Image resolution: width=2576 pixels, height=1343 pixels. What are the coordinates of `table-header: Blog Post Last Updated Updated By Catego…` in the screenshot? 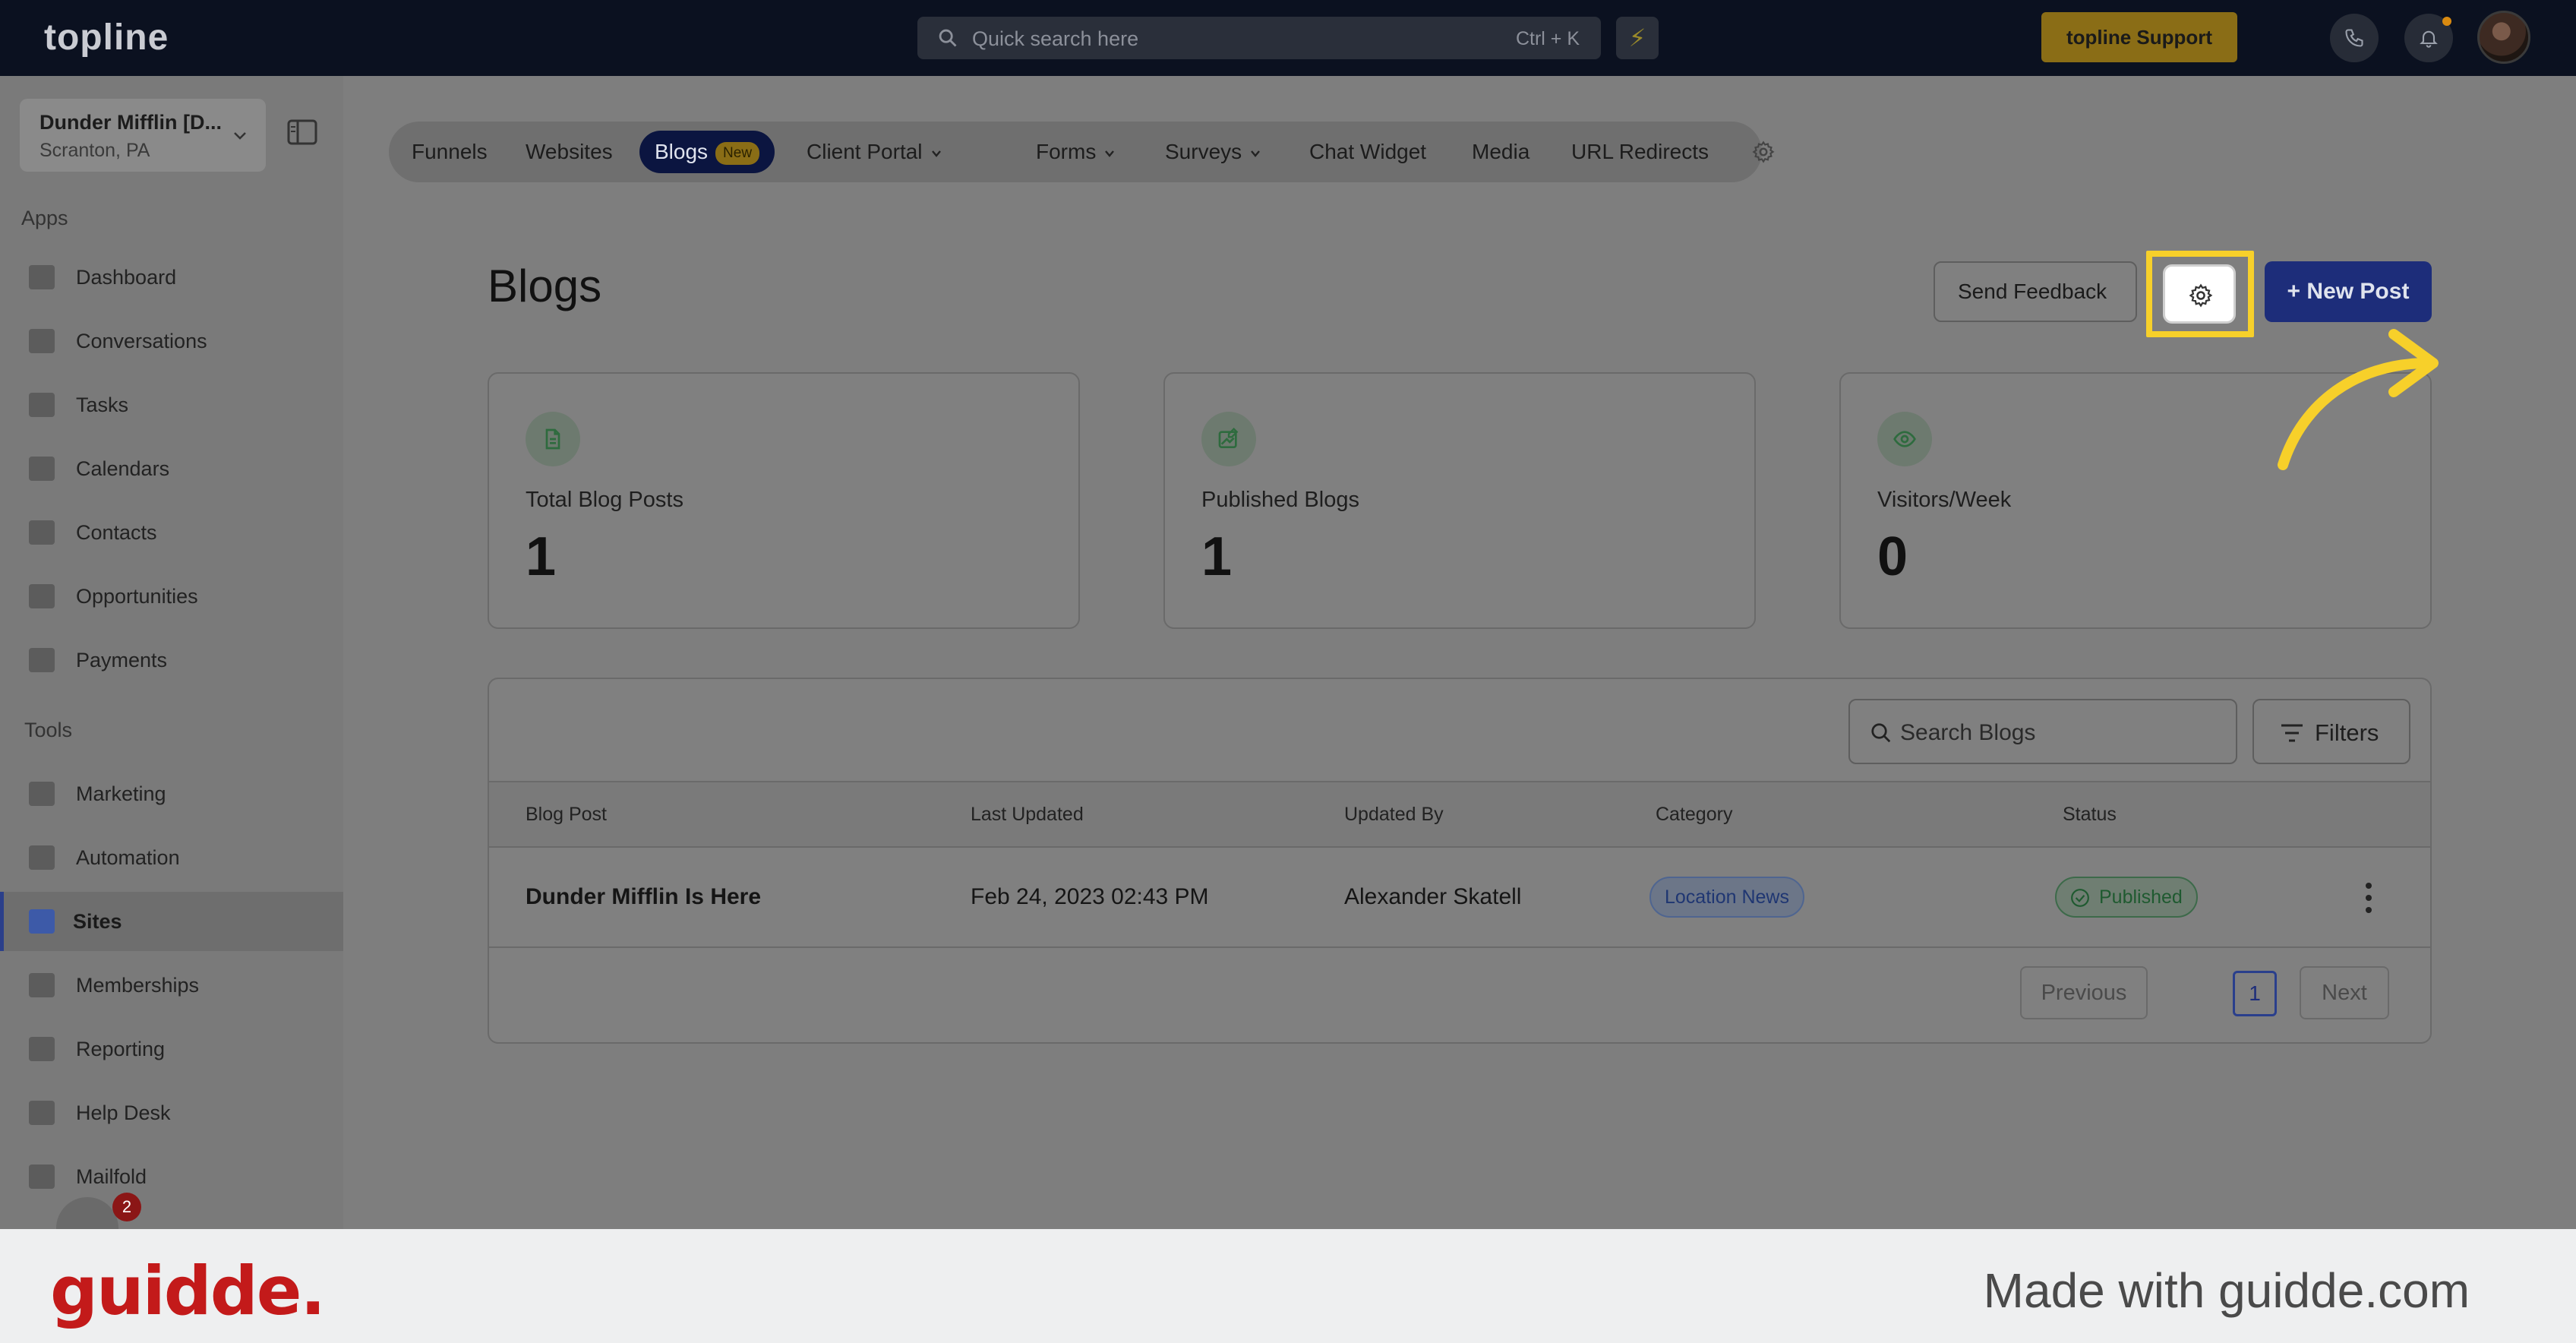 It's located at (1459, 814).